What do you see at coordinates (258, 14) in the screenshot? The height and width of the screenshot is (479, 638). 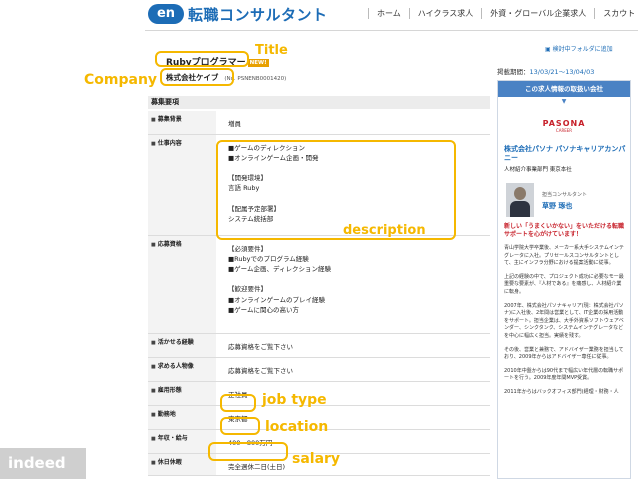 I see `logo-text: 転職コンサルタント` at bounding box center [258, 14].